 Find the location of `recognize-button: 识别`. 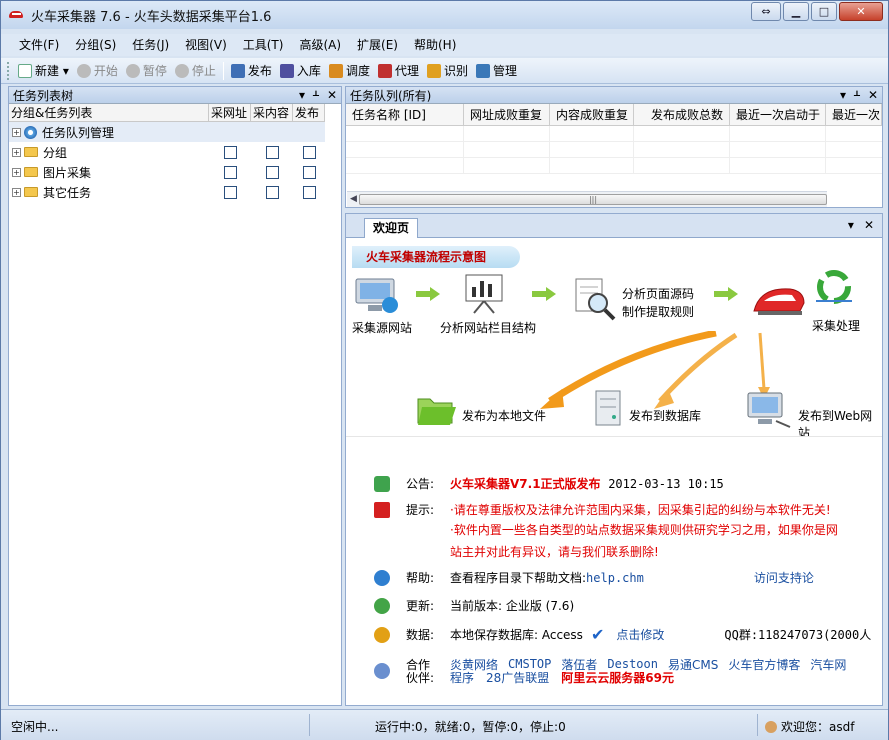

recognize-button: 识别 is located at coordinates (447, 71).